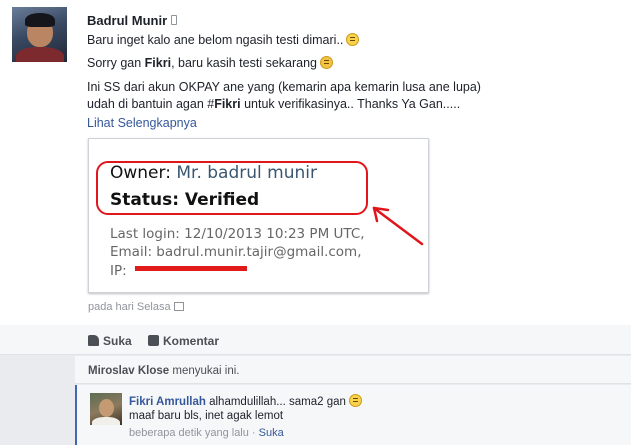 The width and height of the screenshot is (631, 445). I want to click on comment-label: Komentar, so click(191, 341).